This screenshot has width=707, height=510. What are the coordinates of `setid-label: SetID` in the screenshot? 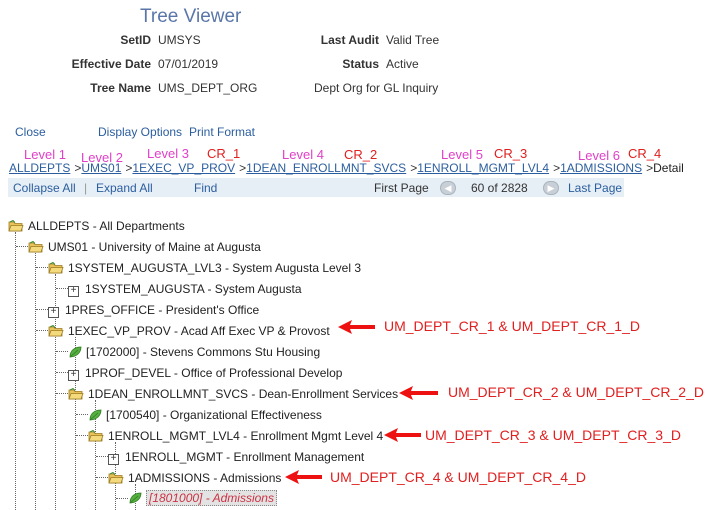 It's located at (135, 40).